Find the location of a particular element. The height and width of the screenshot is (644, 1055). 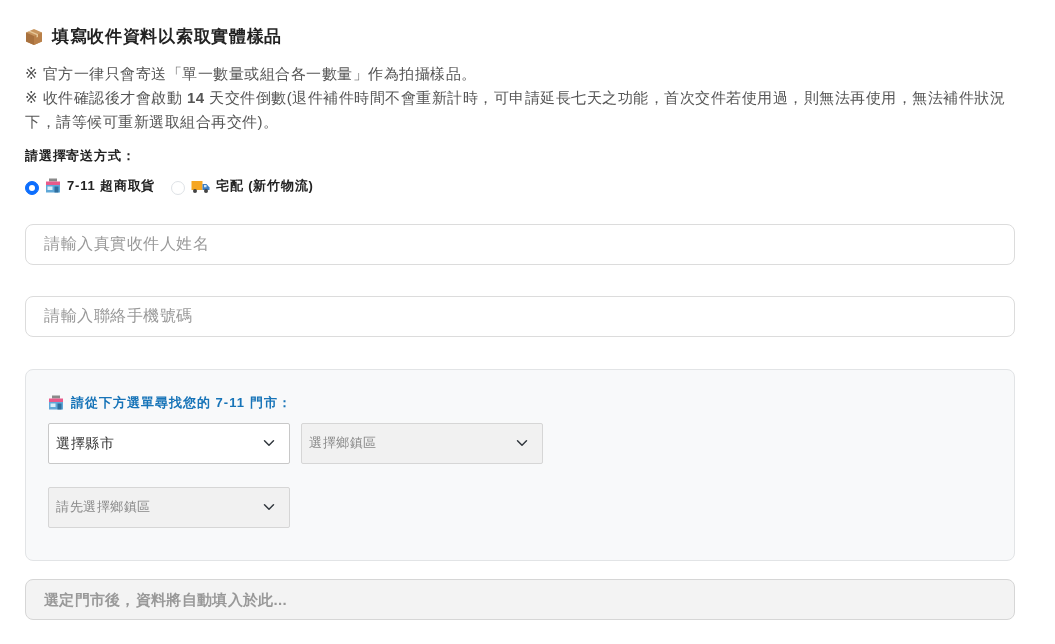

text-input-field: 請輸入聯絡手機號碼 is located at coordinates (520, 316).